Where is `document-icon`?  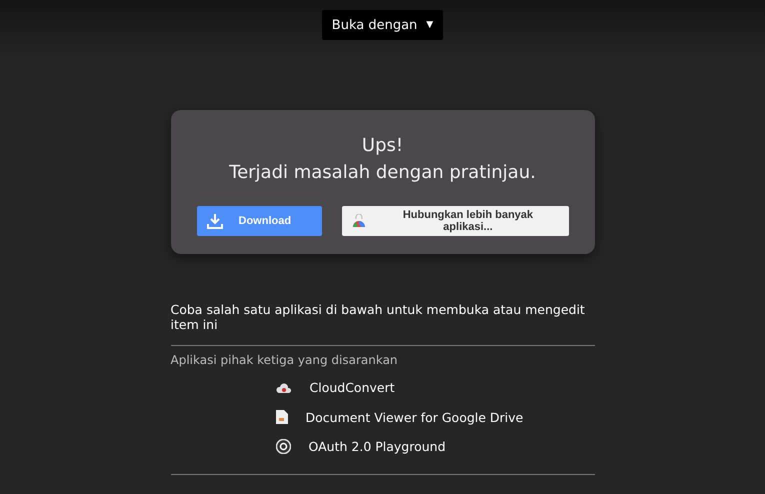 document-icon is located at coordinates (282, 417).